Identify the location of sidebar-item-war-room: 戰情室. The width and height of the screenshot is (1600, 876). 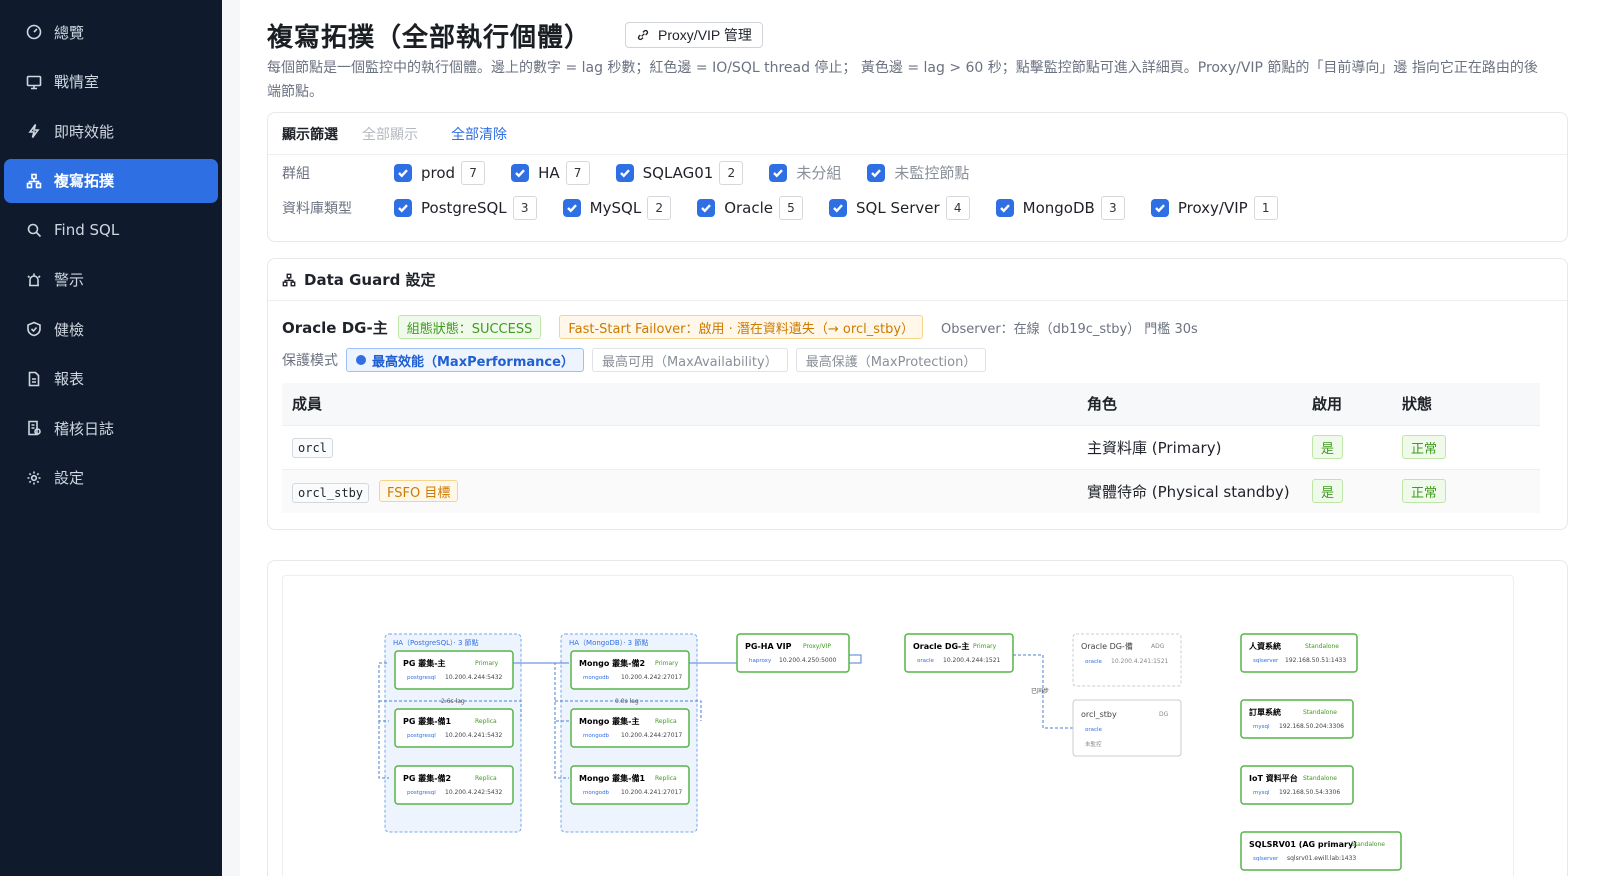
(111, 82).